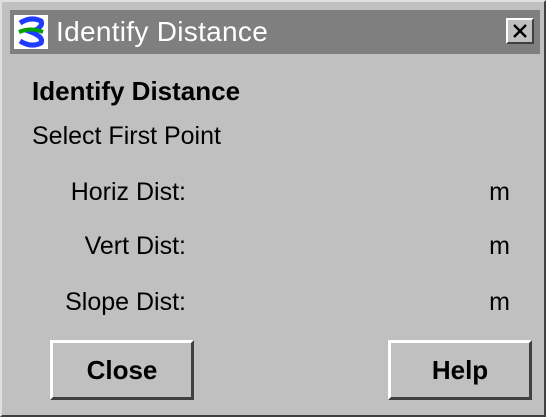  Describe the element at coordinates (460, 370) in the screenshot. I see `help-button: Help` at that location.